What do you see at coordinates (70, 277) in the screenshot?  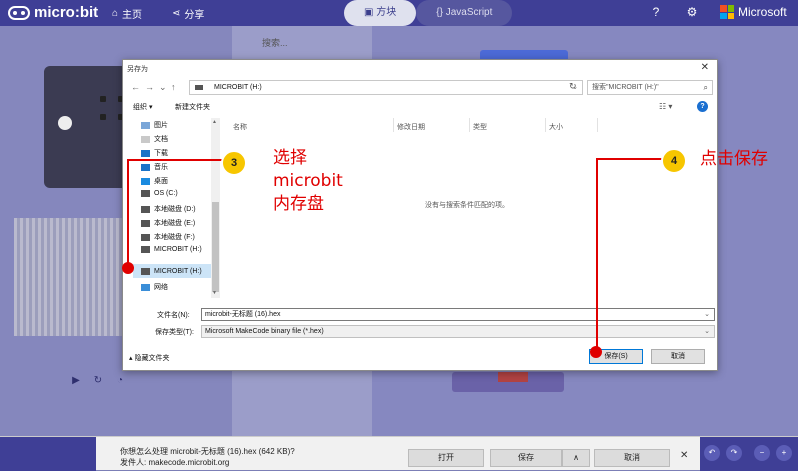 I see `breadboard` at bounding box center [70, 277].